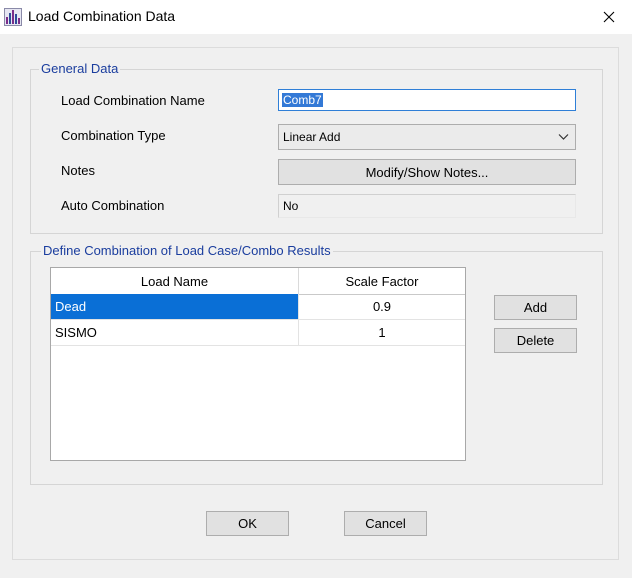 This screenshot has width=632, height=578. Describe the element at coordinates (175, 307) in the screenshot. I see `load-name-cell: Dead` at that location.